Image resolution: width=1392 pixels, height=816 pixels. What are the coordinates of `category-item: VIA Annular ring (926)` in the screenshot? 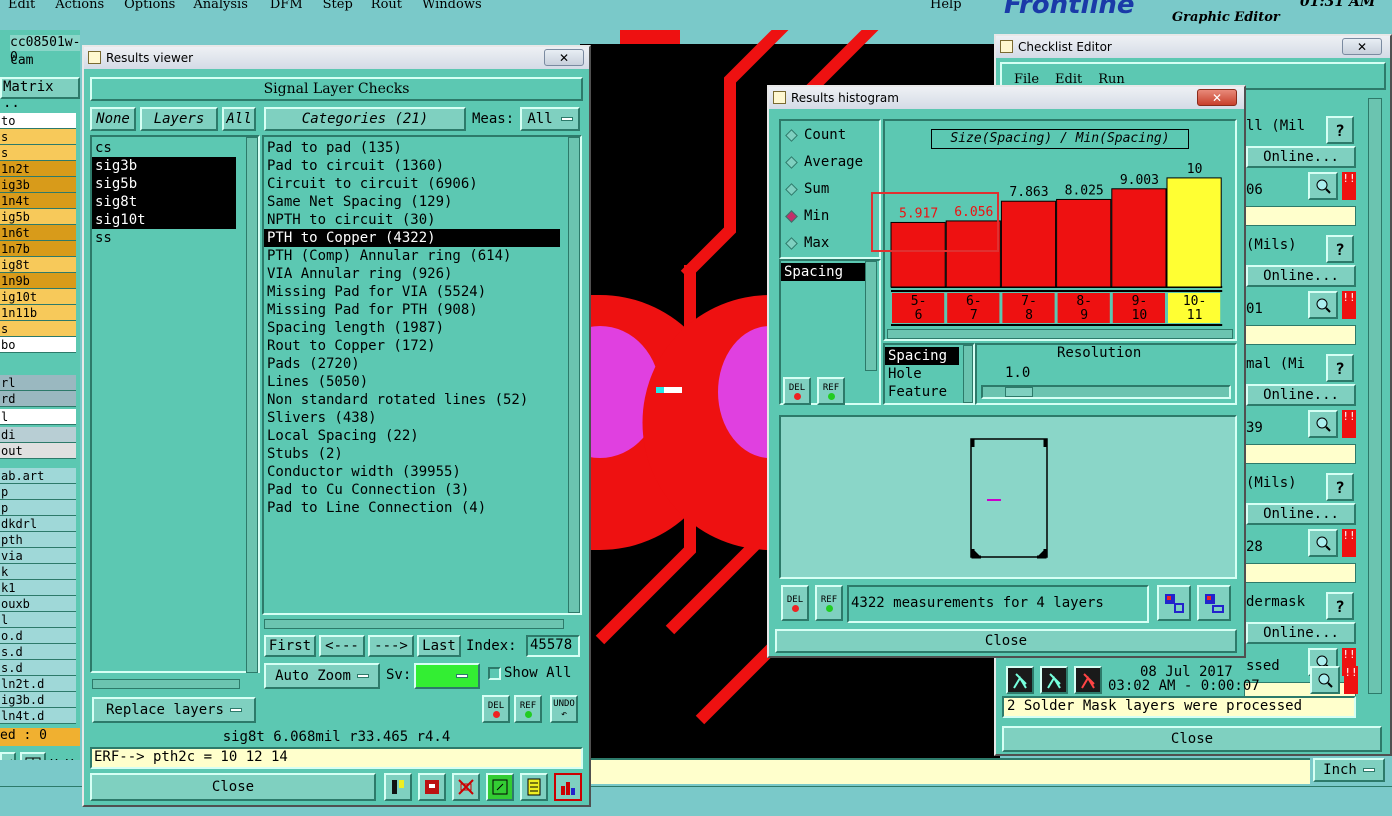 It's located at (412, 274).